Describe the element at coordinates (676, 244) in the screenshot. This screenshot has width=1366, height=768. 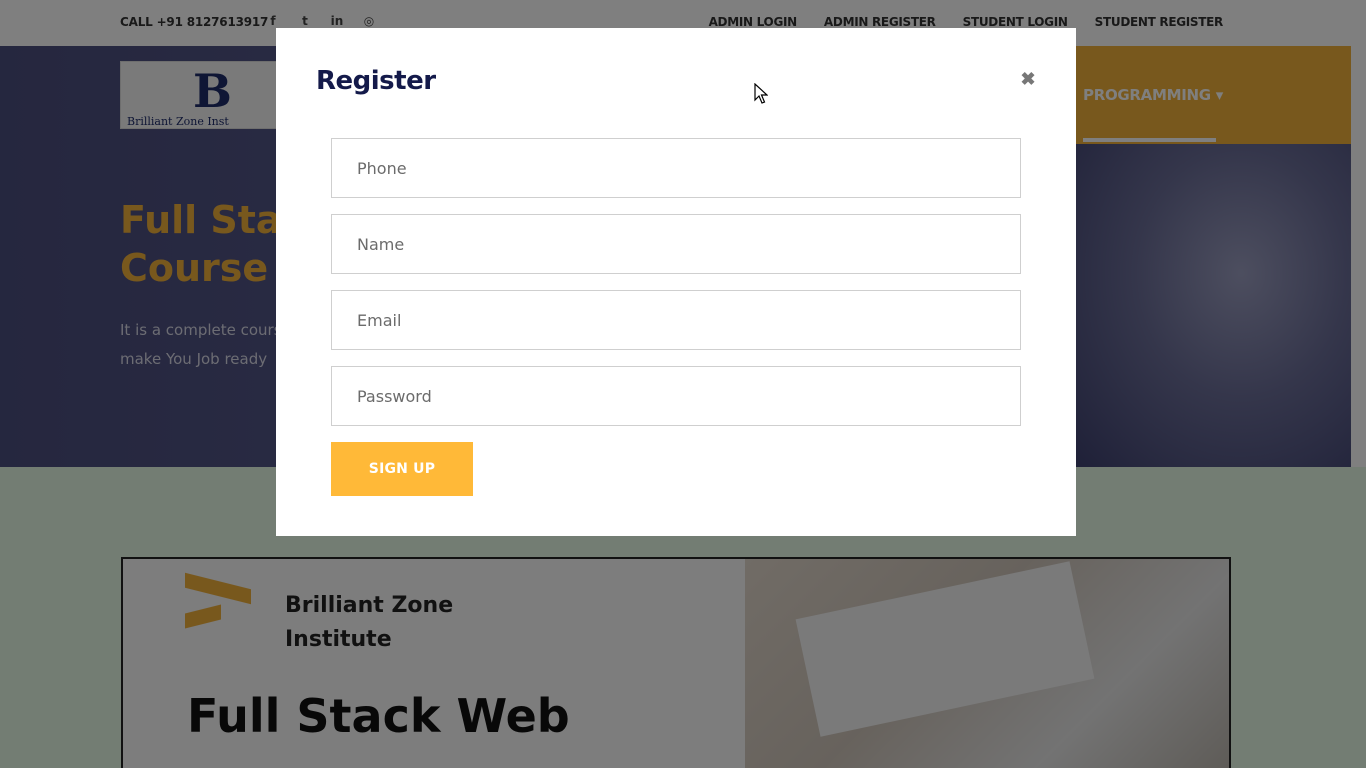
I see `name-input` at that location.